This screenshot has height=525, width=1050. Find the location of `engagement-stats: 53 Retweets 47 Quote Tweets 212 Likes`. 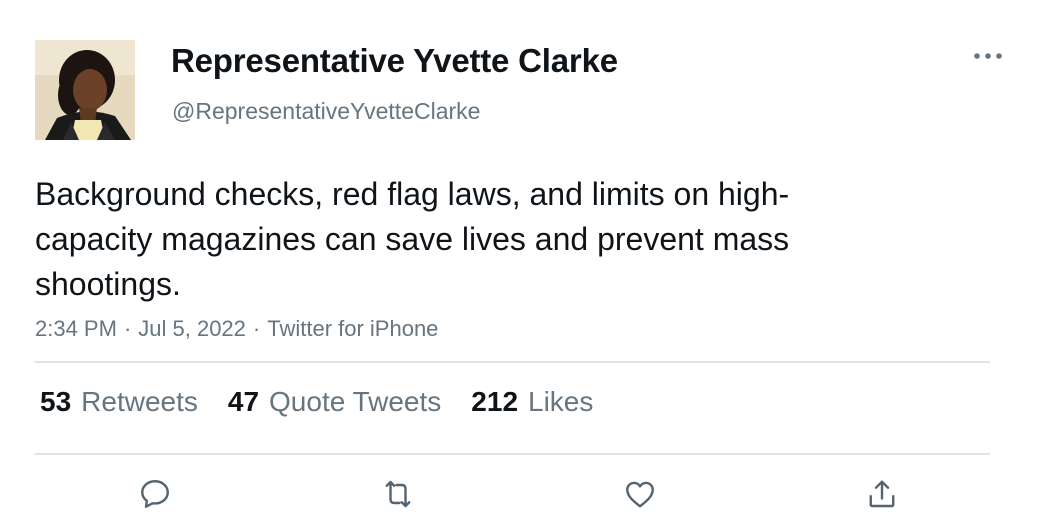

engagement-stats: 53 Retweets 47 Quote Tweets 212 Likes is located at coordinates (316, 402).